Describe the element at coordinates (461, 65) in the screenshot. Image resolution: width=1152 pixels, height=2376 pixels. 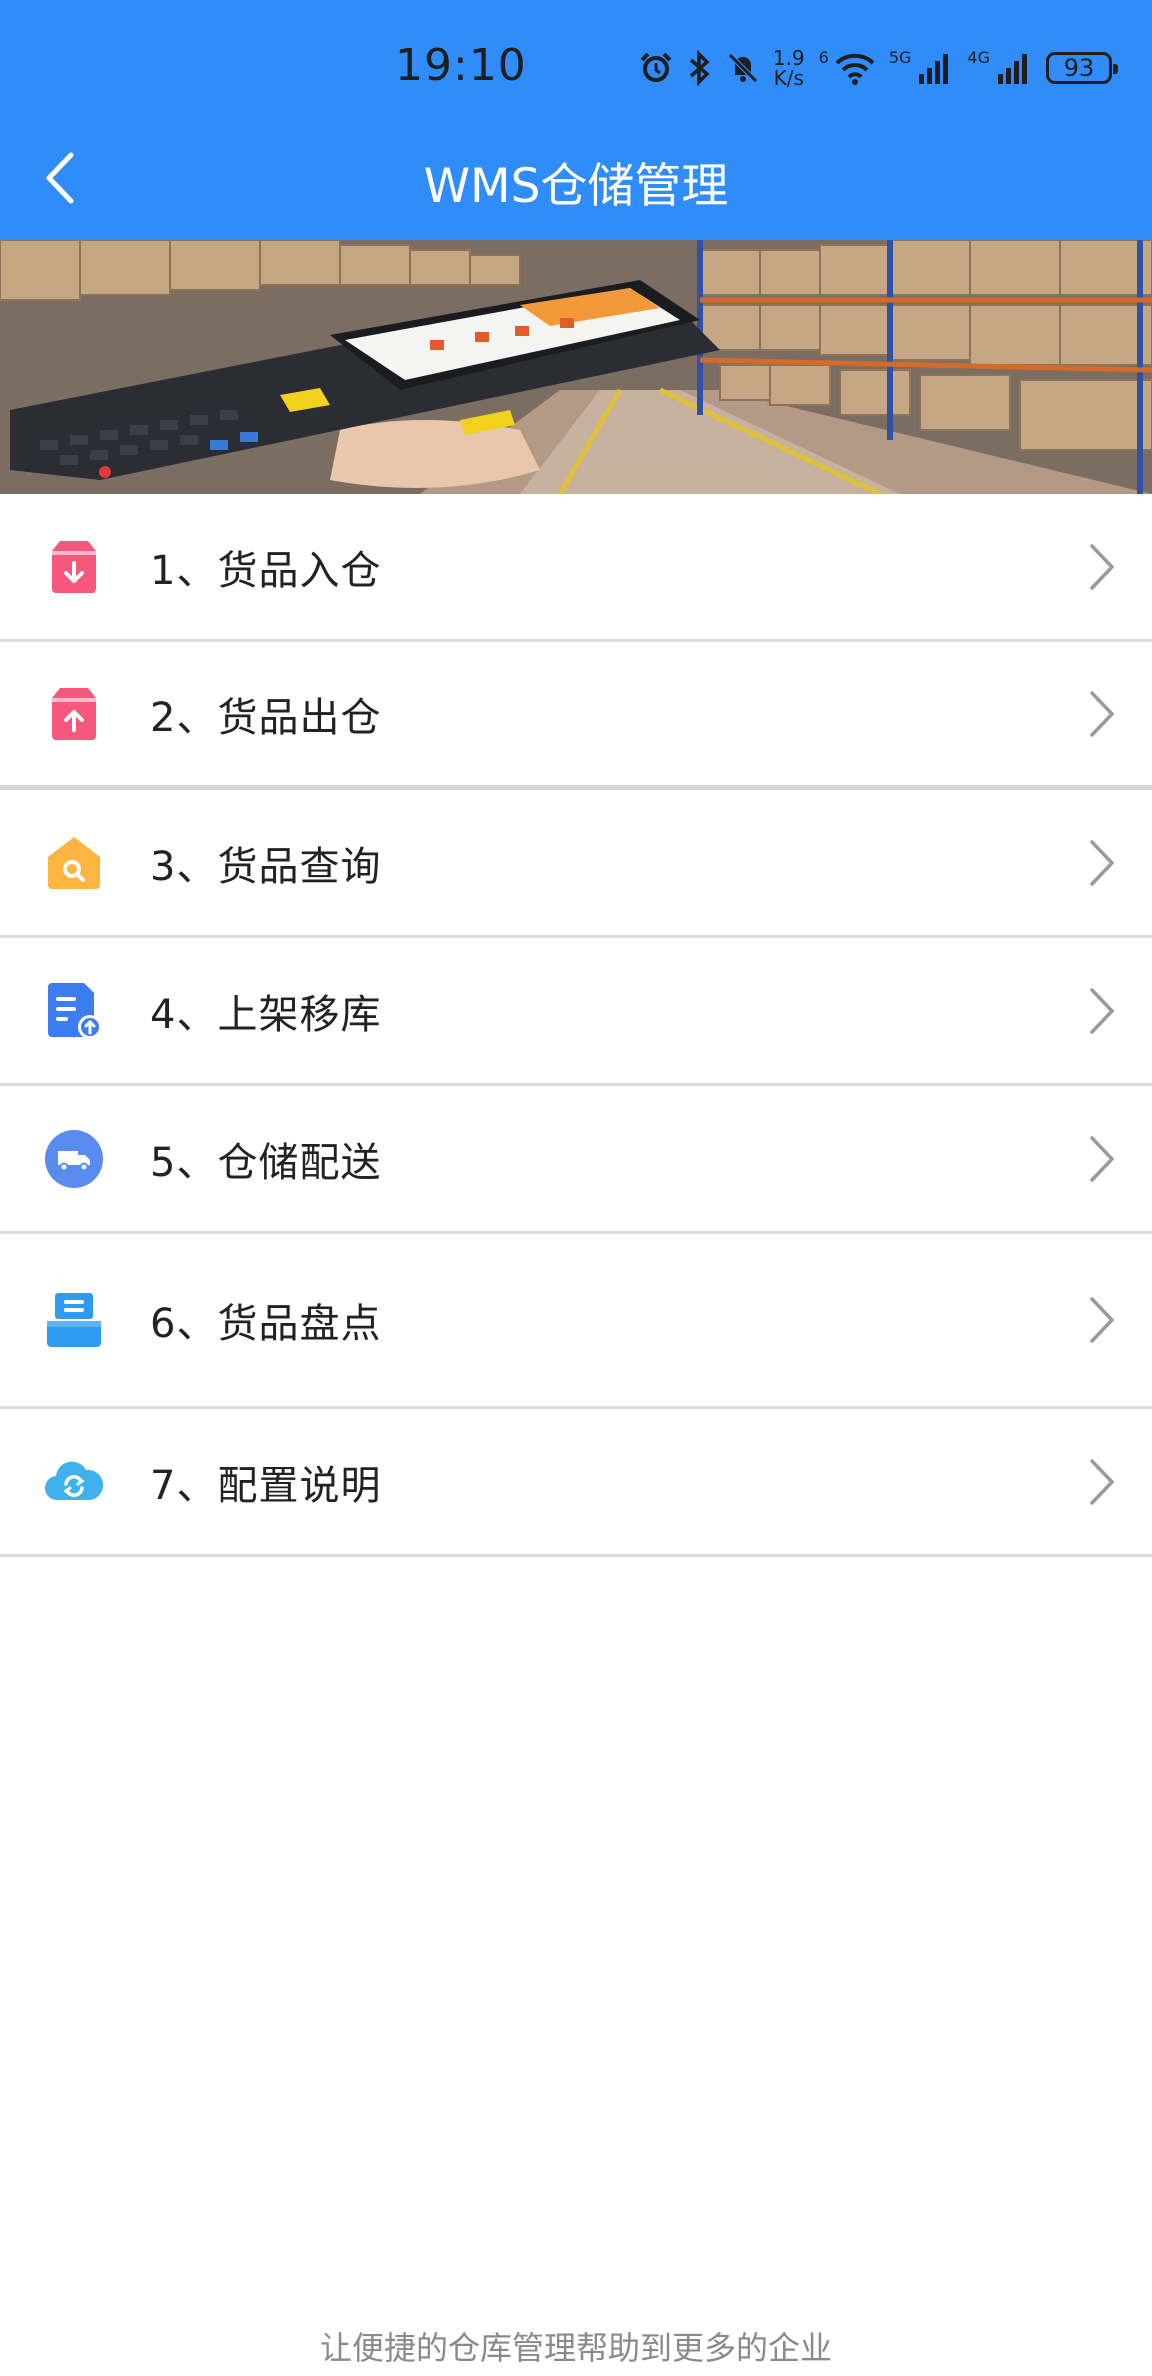
I see `status-time: 19:10` at that location.